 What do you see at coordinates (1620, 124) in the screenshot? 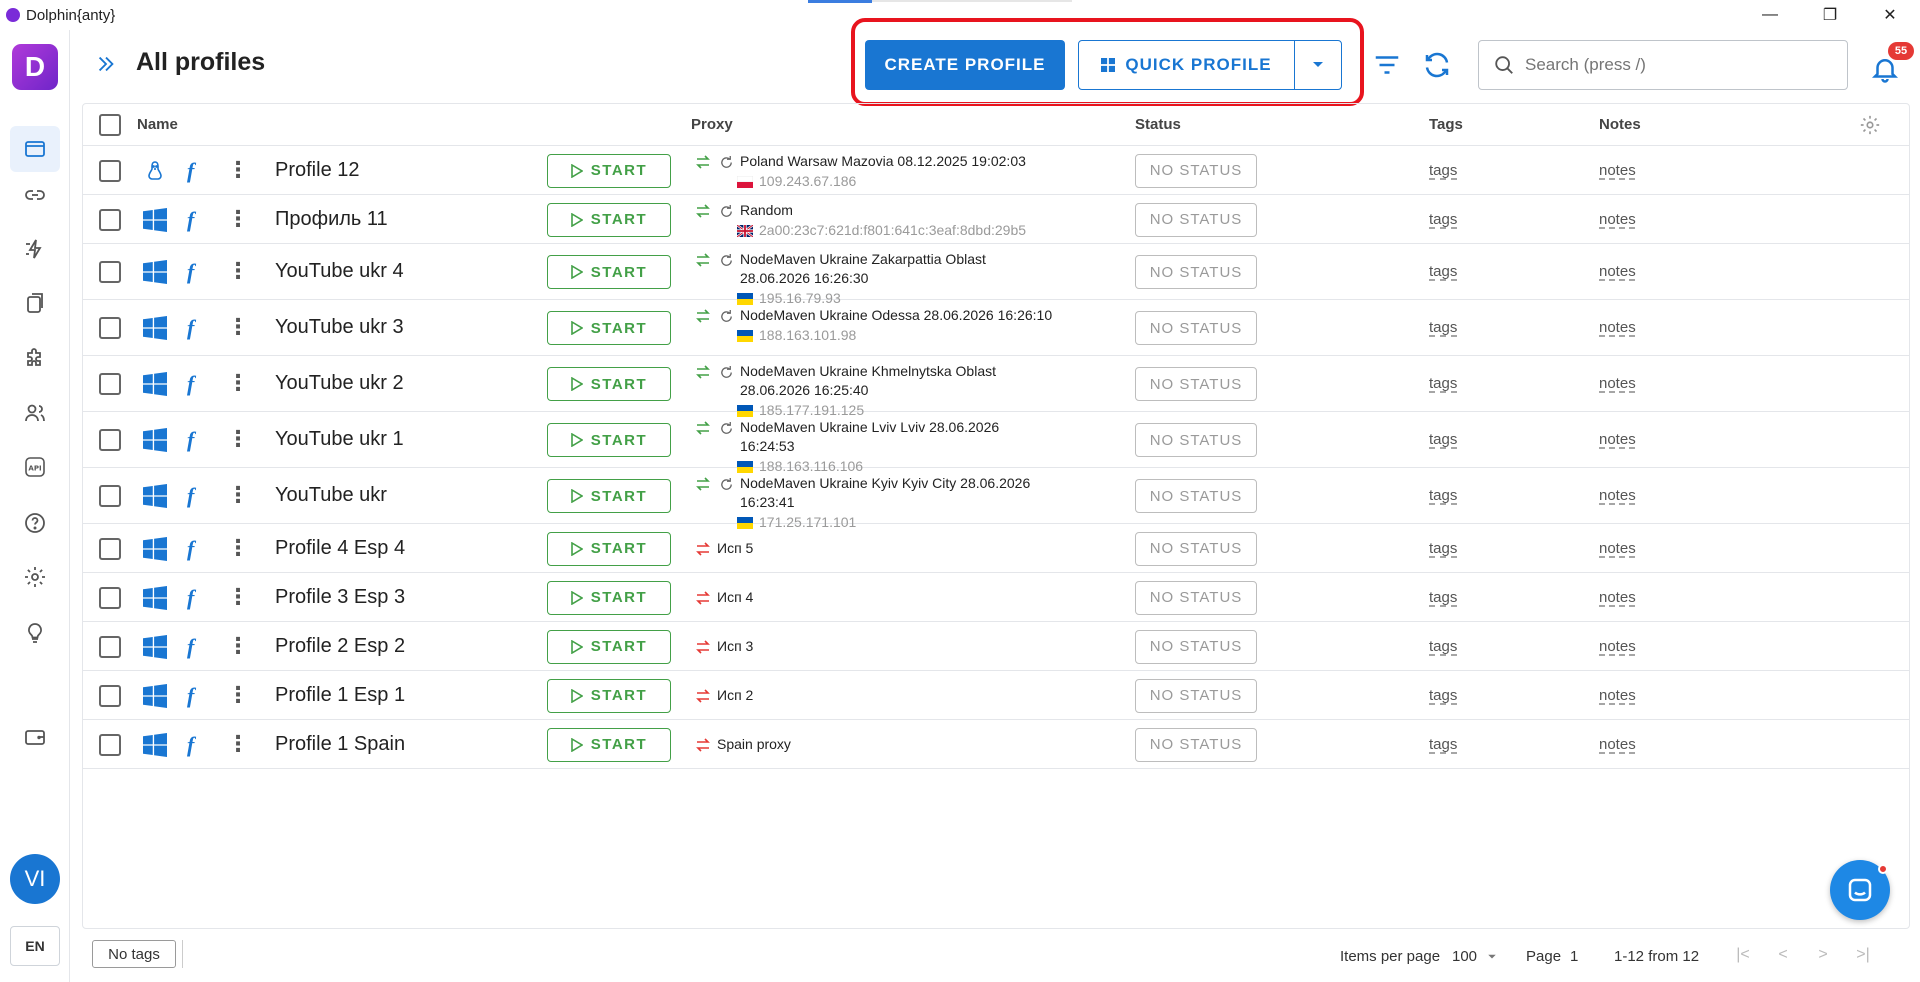
I see `column-notes: Notes` at bounding box center [1620, 124].